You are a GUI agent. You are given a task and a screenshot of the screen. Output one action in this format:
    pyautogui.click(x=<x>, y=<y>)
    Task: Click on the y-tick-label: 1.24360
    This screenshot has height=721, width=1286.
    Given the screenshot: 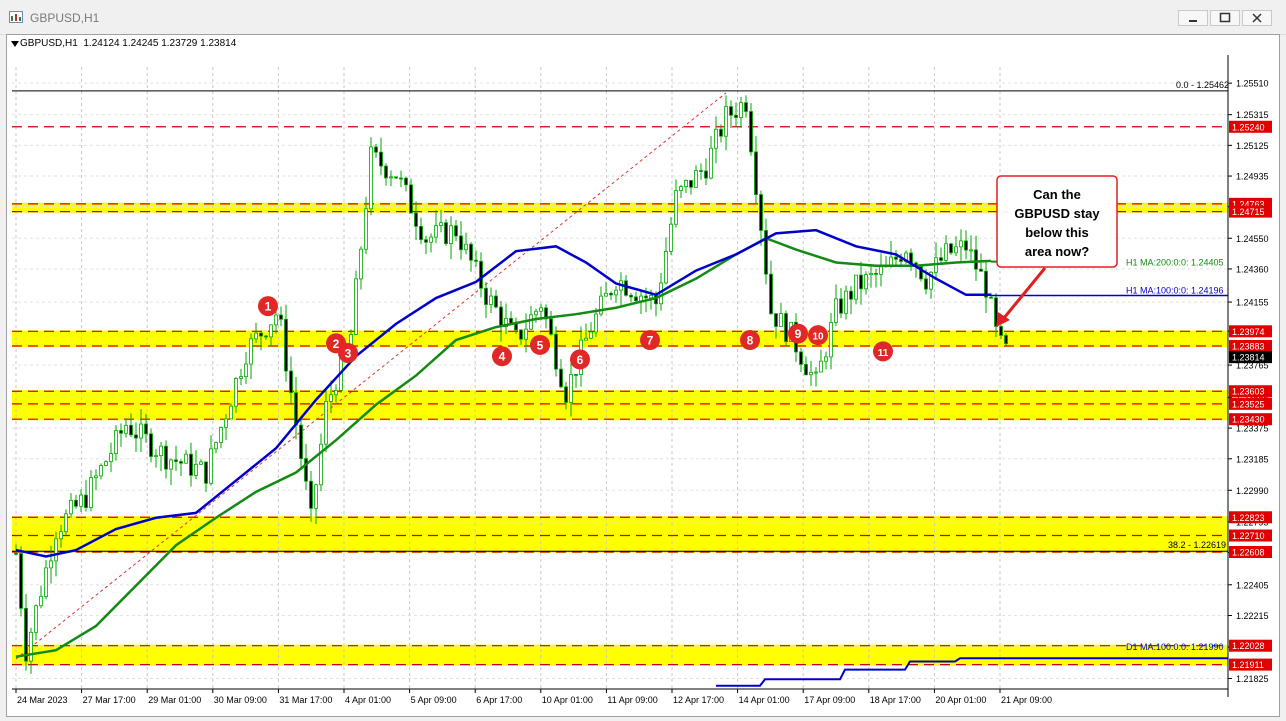 What is the action you would take?
    pyautogui.click(x=1252, y=269)
    